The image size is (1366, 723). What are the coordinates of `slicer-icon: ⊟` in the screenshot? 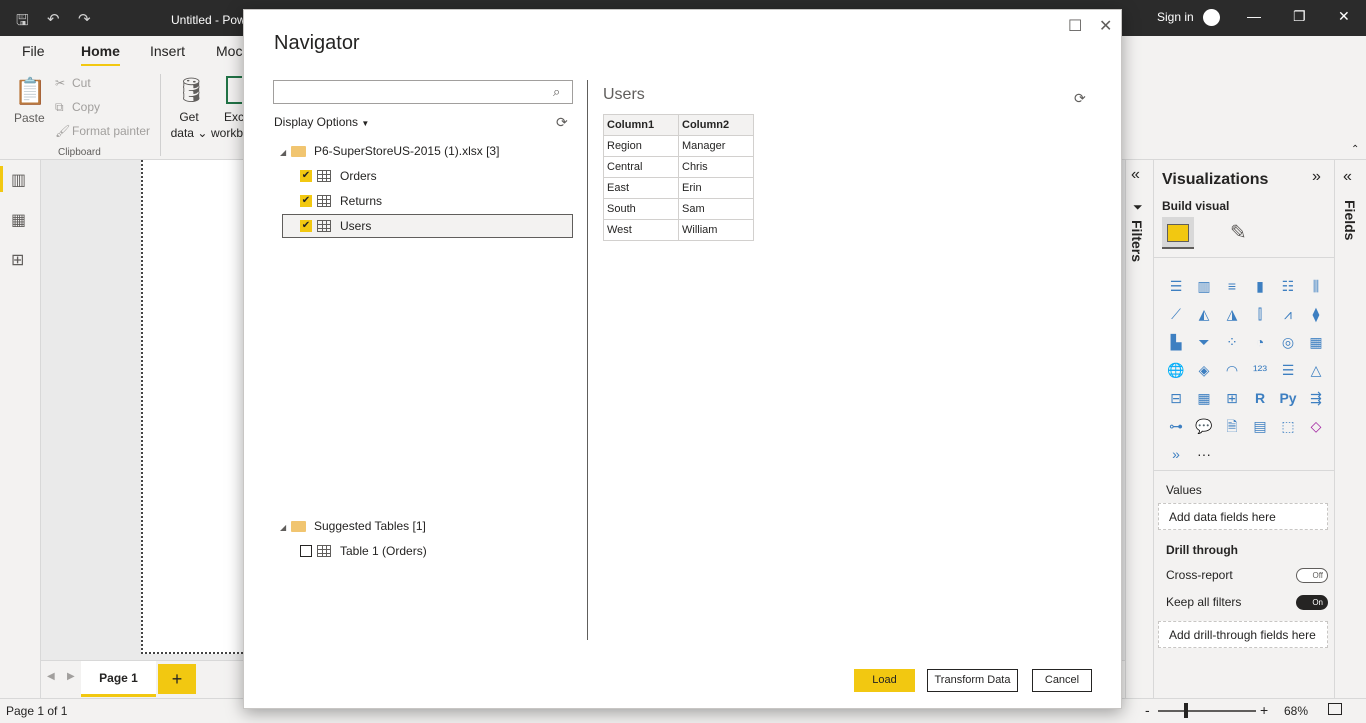 It's located at (1176, 398).